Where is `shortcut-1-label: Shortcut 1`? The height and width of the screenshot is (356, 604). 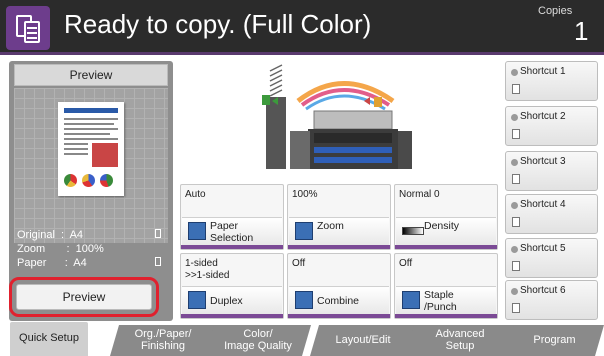 shortcut-1-label: Shortcut 1 is located at coordinates (543, 71).